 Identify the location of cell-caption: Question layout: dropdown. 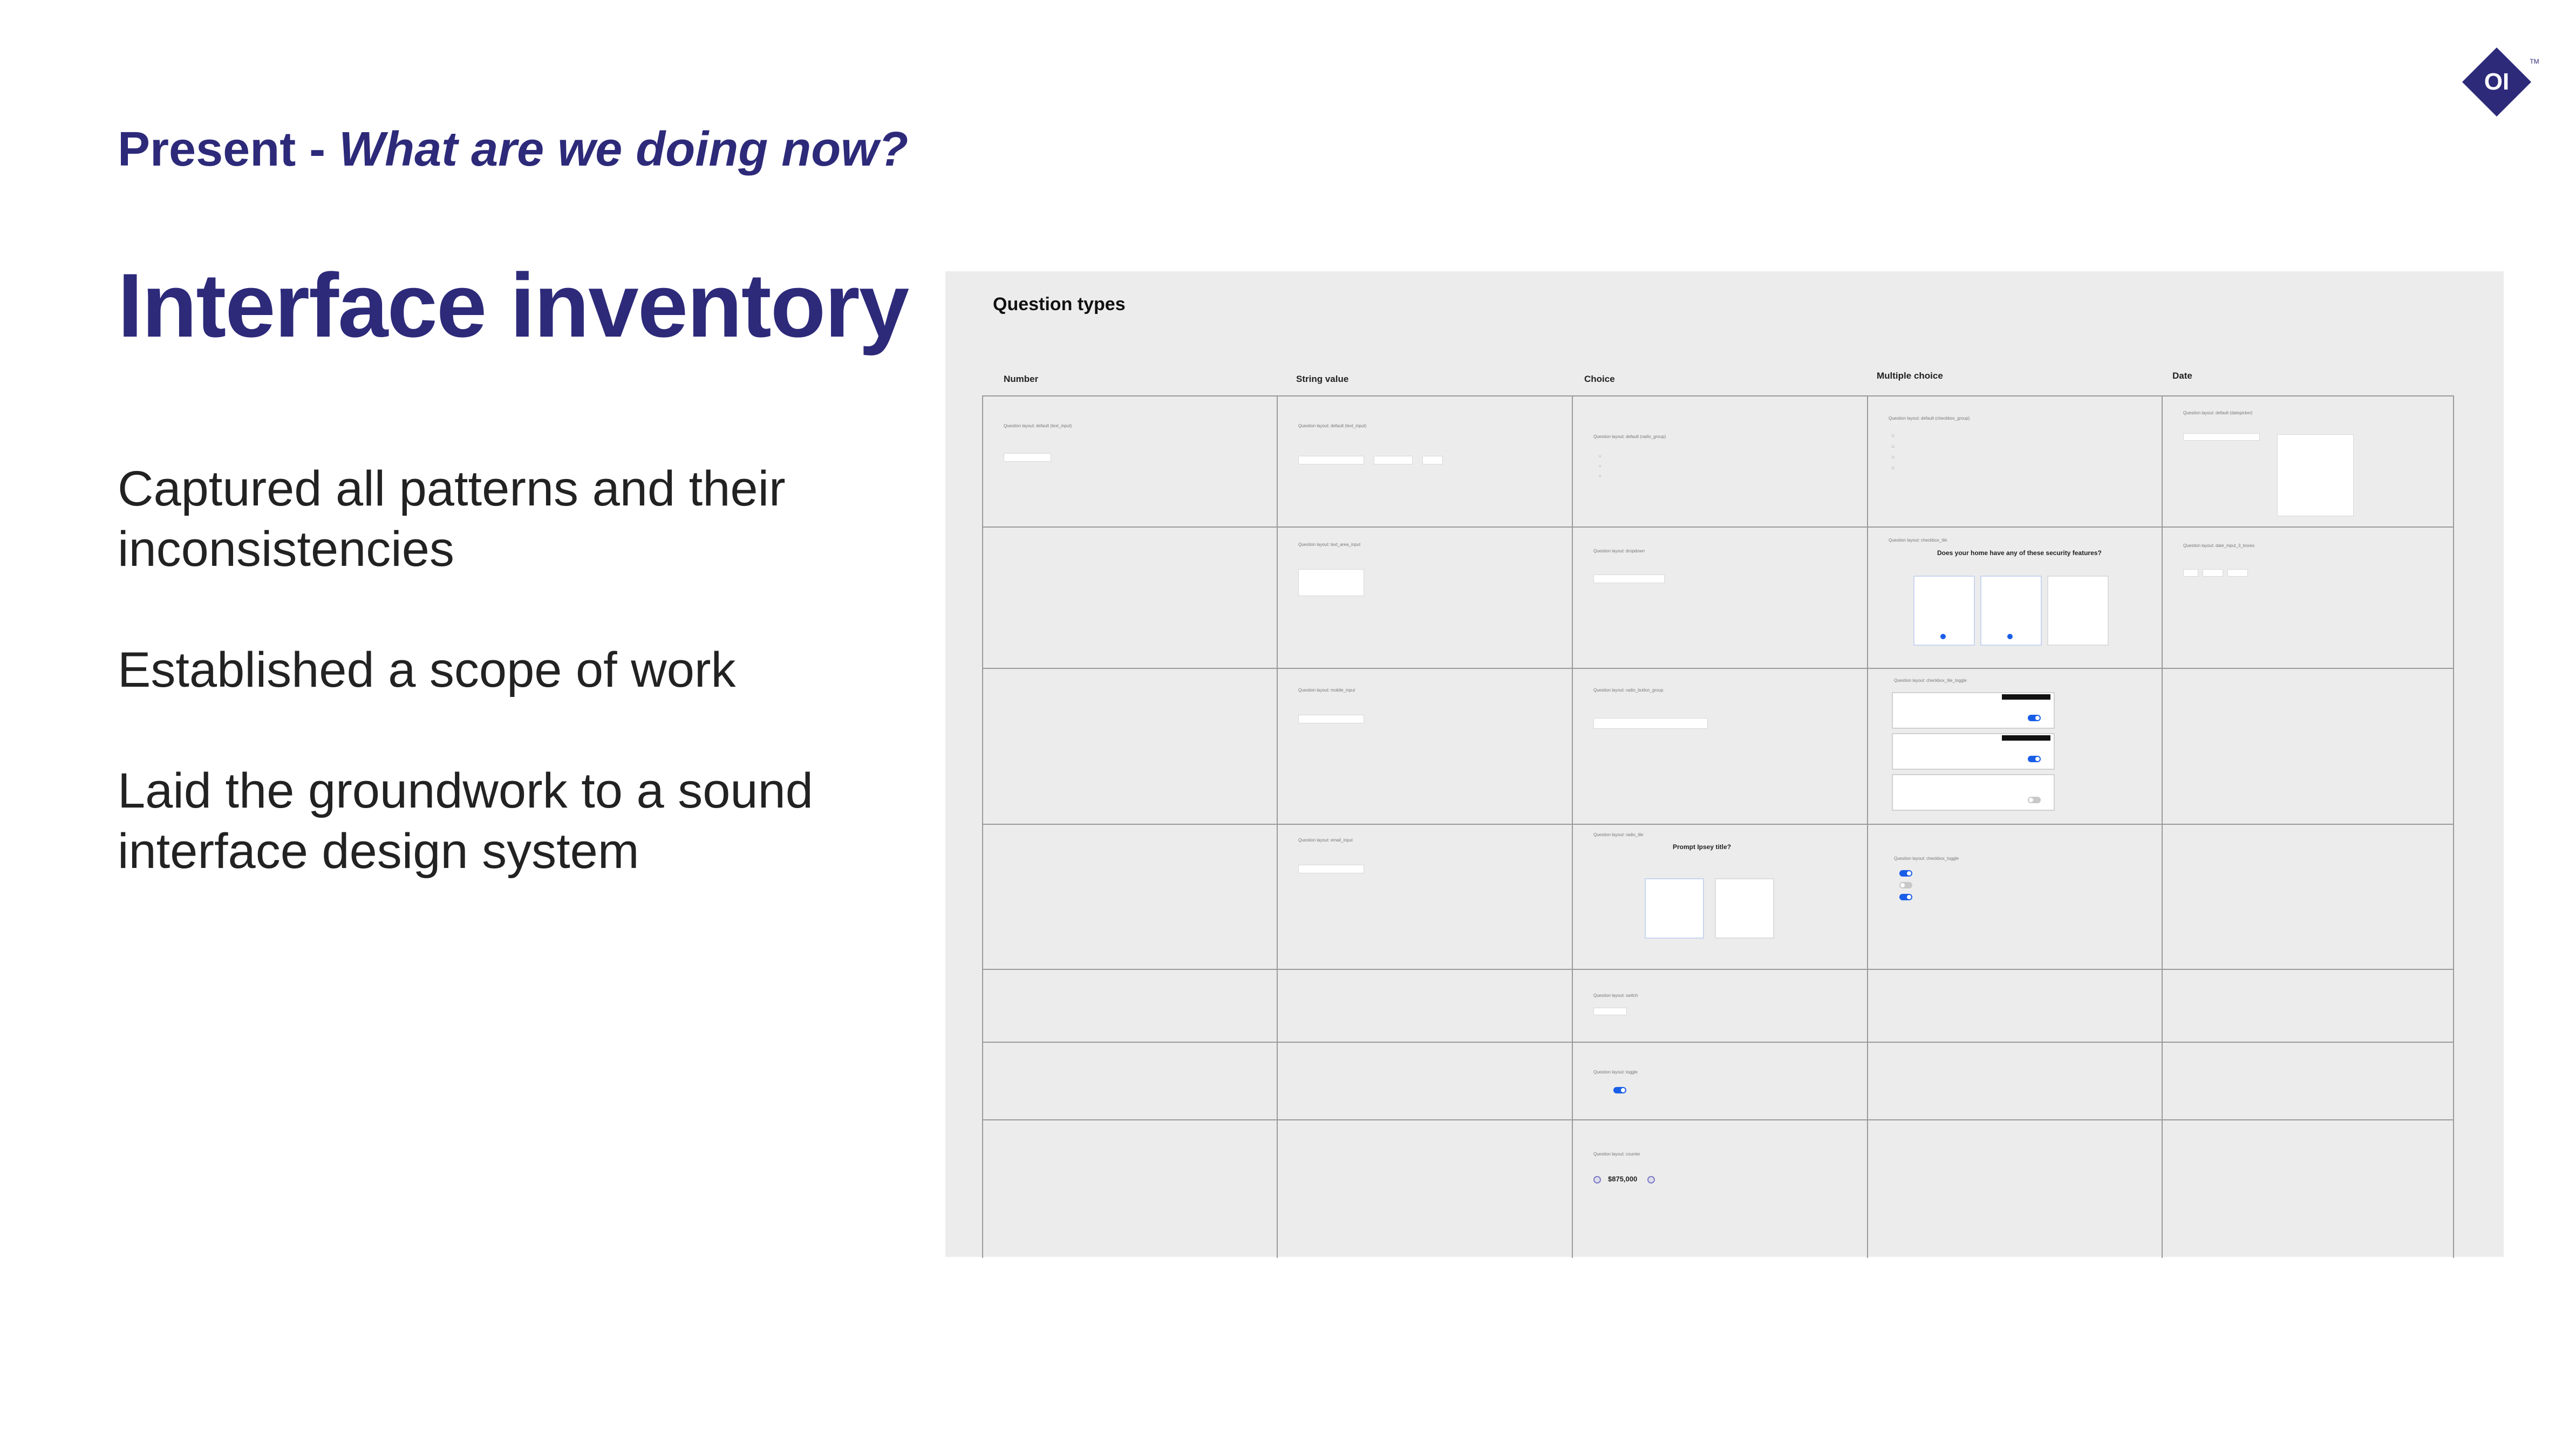
(1619, 551).